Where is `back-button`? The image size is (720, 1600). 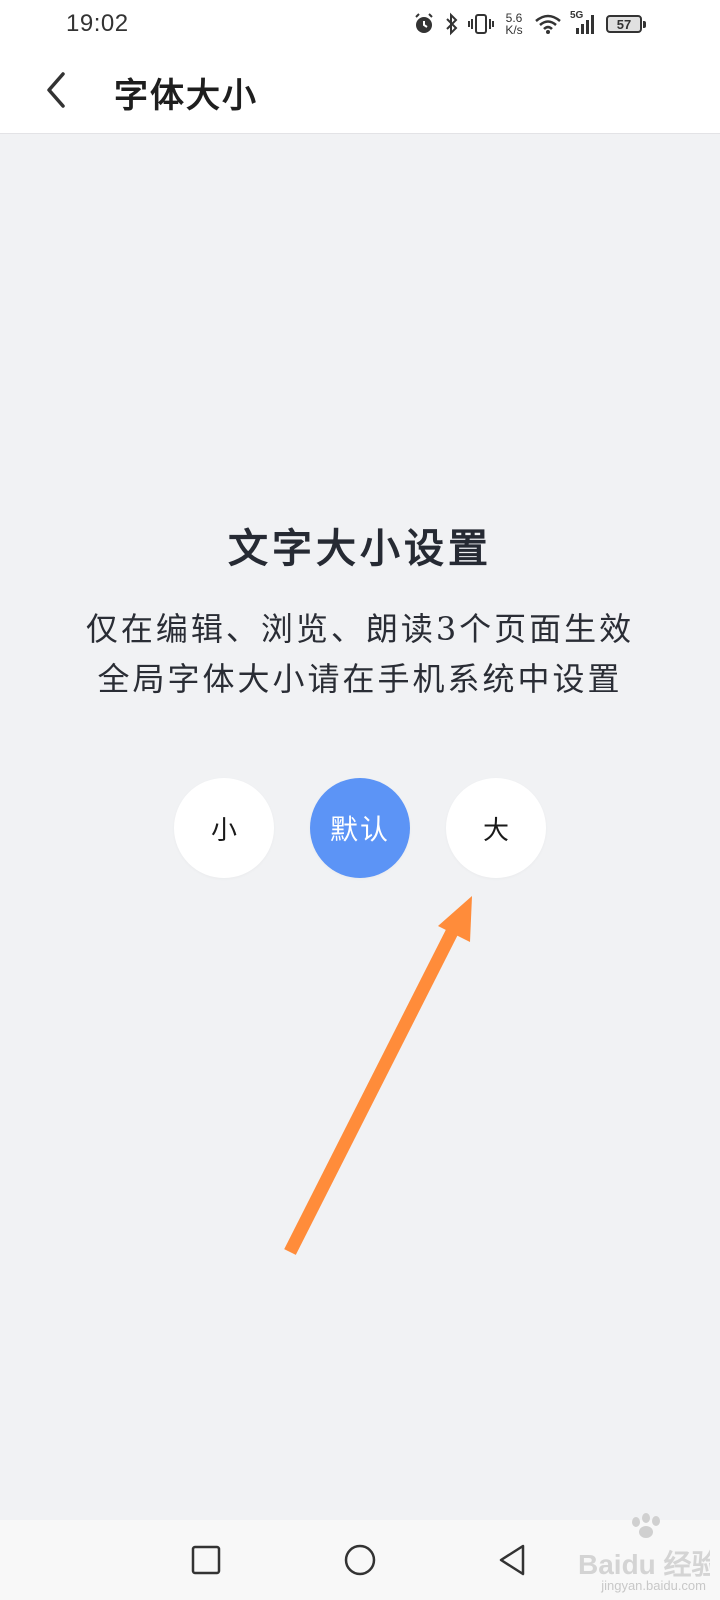 back-button is located at coordinates (56, 90).